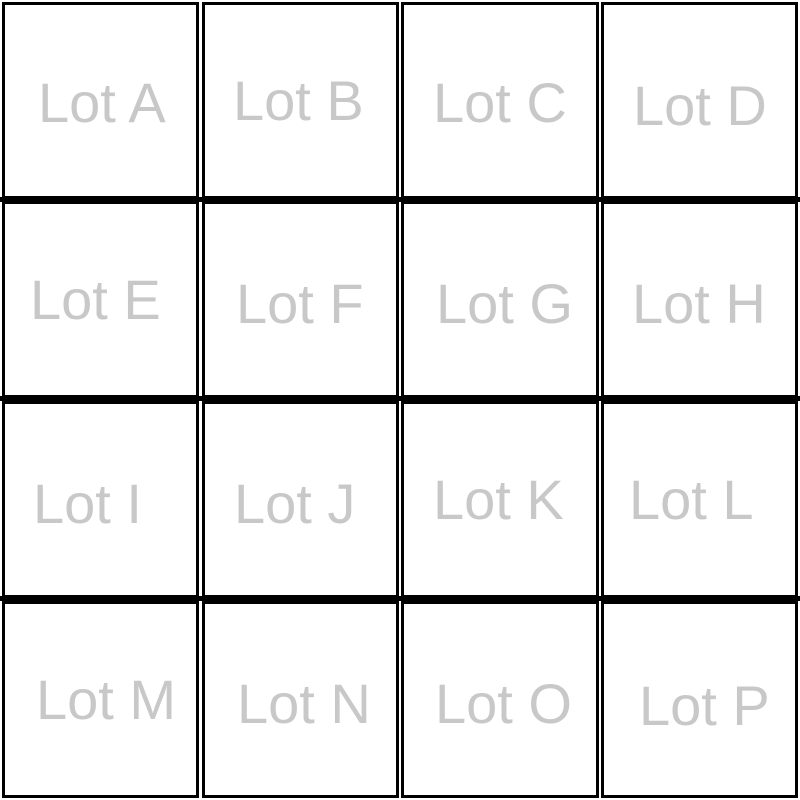 The image size is (800, 800). I want to click on lot-label-a: Lot A, so click(102, 102).